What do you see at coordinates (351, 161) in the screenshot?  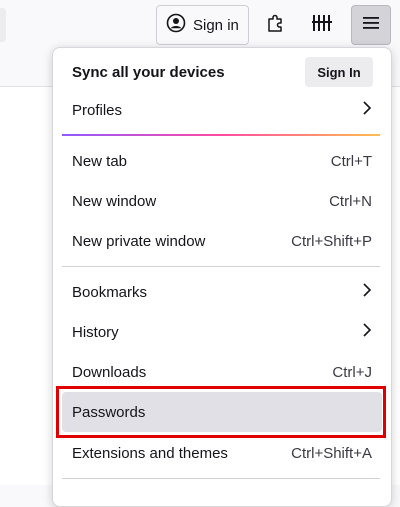 I see `menu-item-shortcut: Ctrl+T` at bounding box center [351, 161].